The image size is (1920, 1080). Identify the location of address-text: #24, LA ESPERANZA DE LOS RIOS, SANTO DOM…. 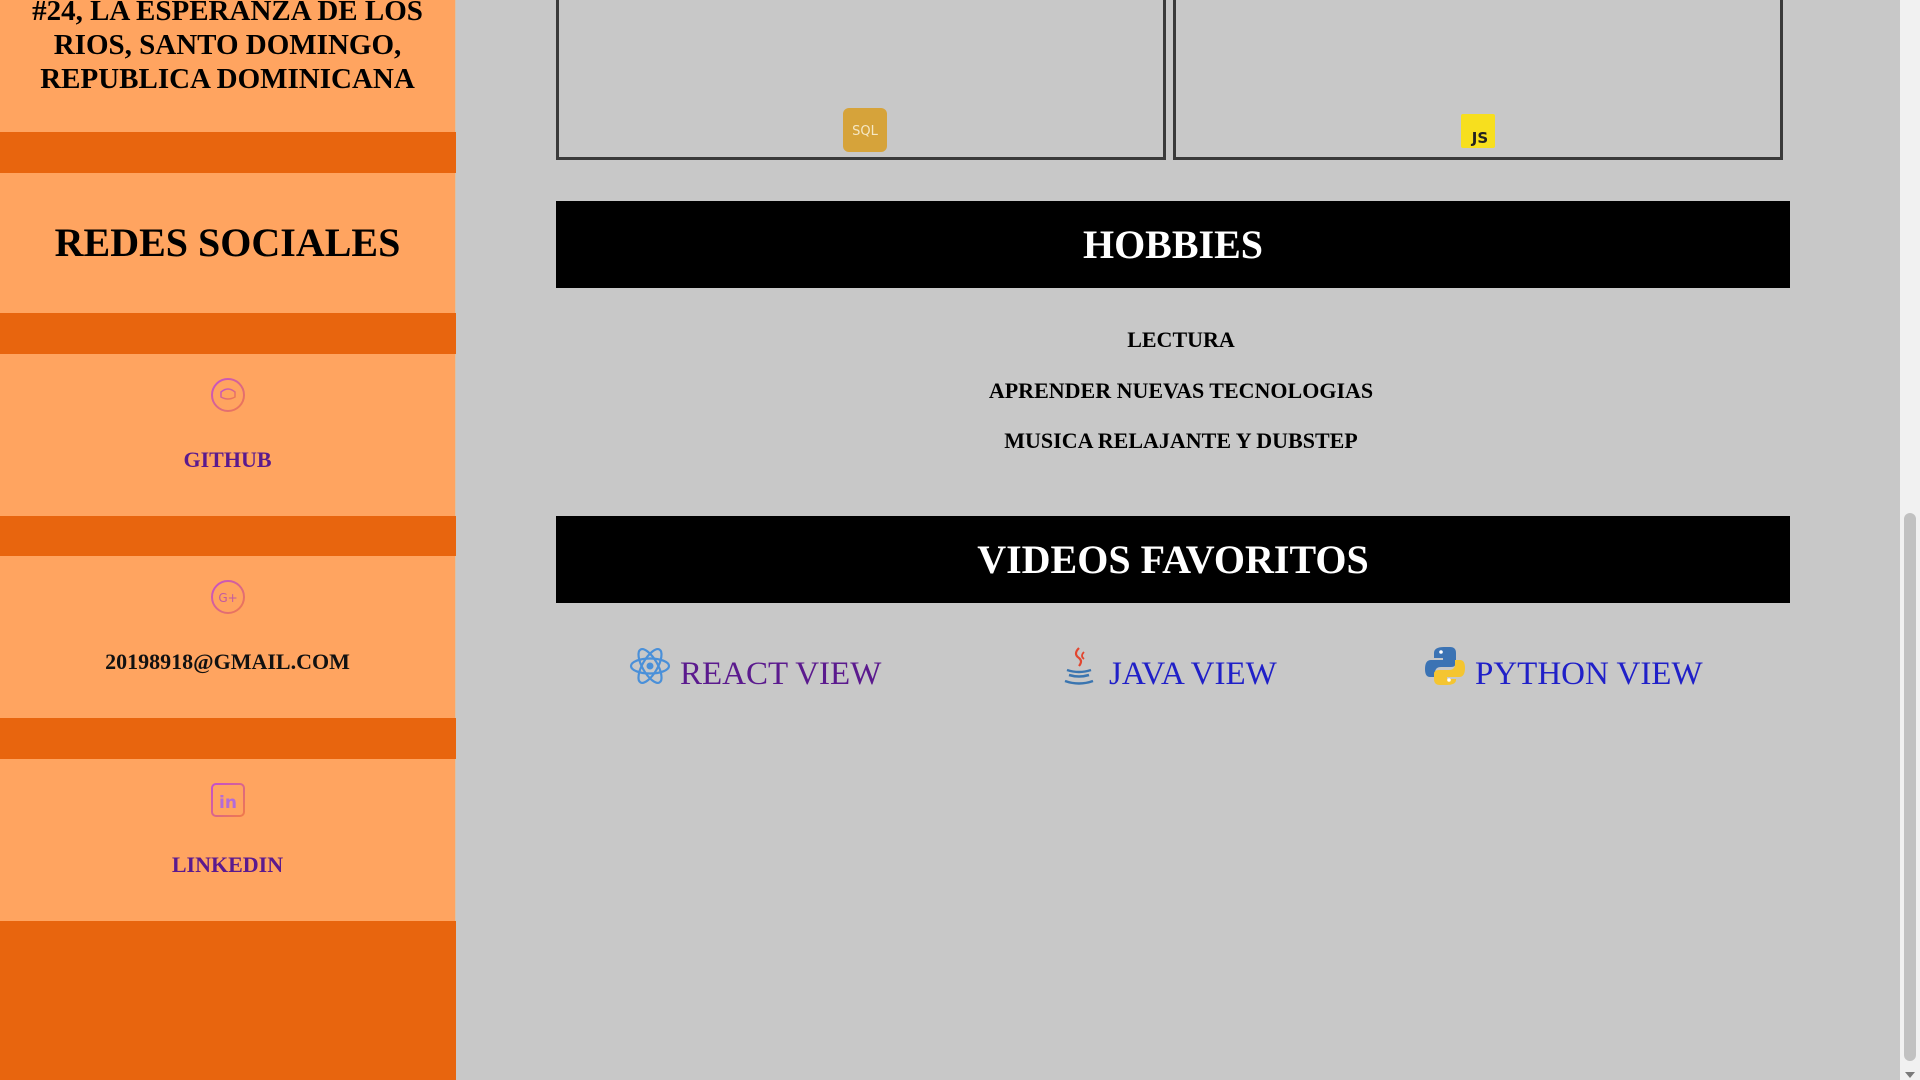
(227, 47).